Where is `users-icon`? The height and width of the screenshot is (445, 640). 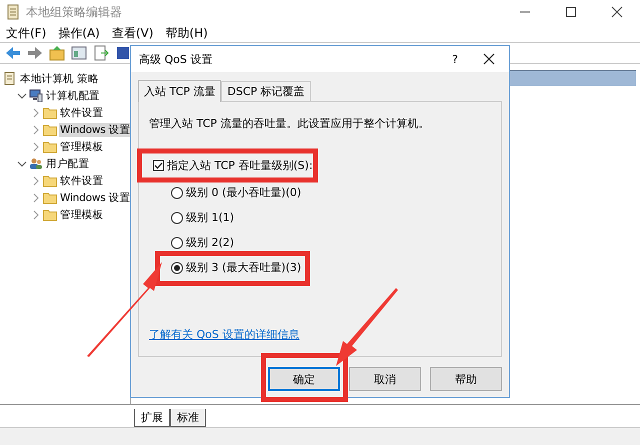 users-icon is located at coordinates (36, 163).